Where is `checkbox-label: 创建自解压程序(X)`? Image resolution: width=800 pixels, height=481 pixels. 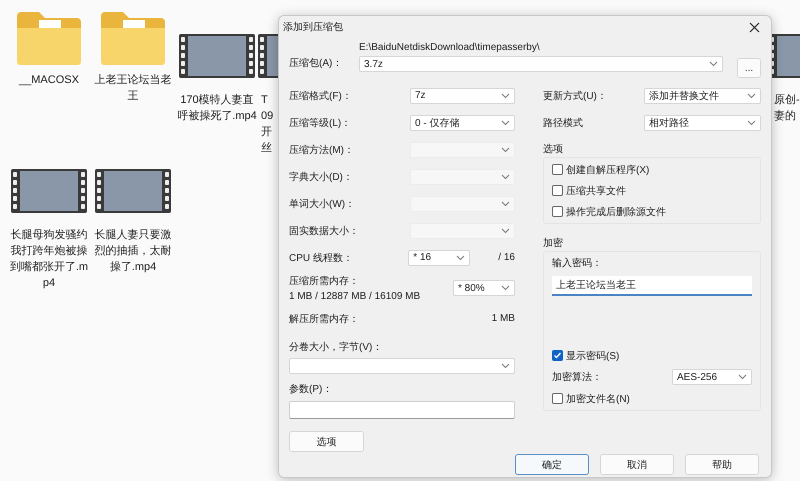
checkbox-label: 创建自解压程序(X) is located at coordinates (608, 170).